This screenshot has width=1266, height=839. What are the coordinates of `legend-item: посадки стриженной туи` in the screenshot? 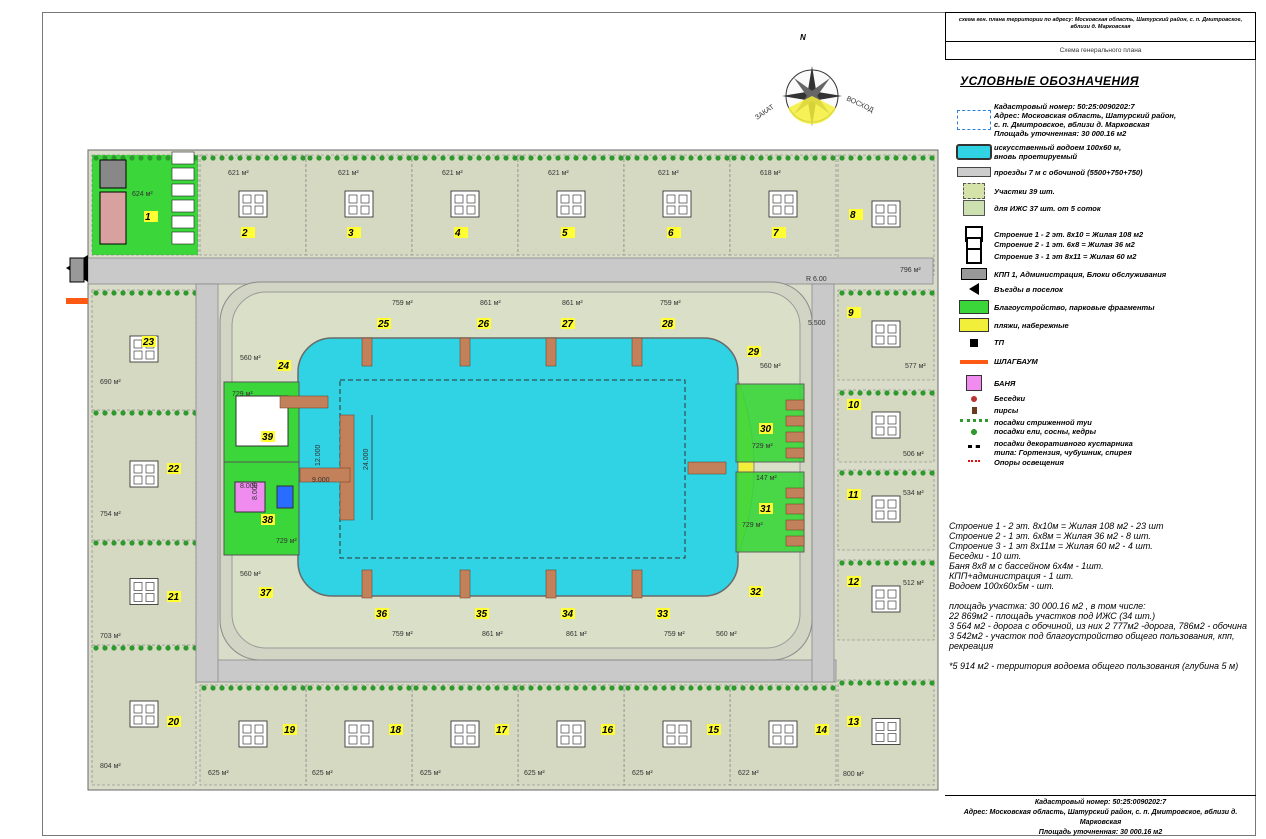 It's located at (1026, 422).